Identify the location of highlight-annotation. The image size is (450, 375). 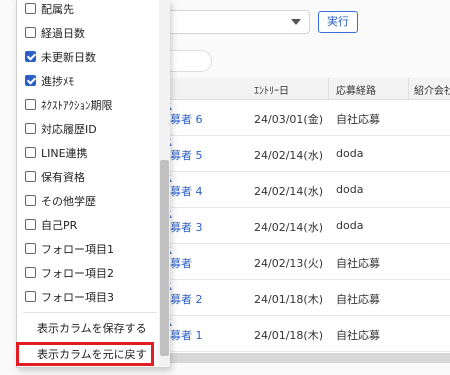
(85, 354).